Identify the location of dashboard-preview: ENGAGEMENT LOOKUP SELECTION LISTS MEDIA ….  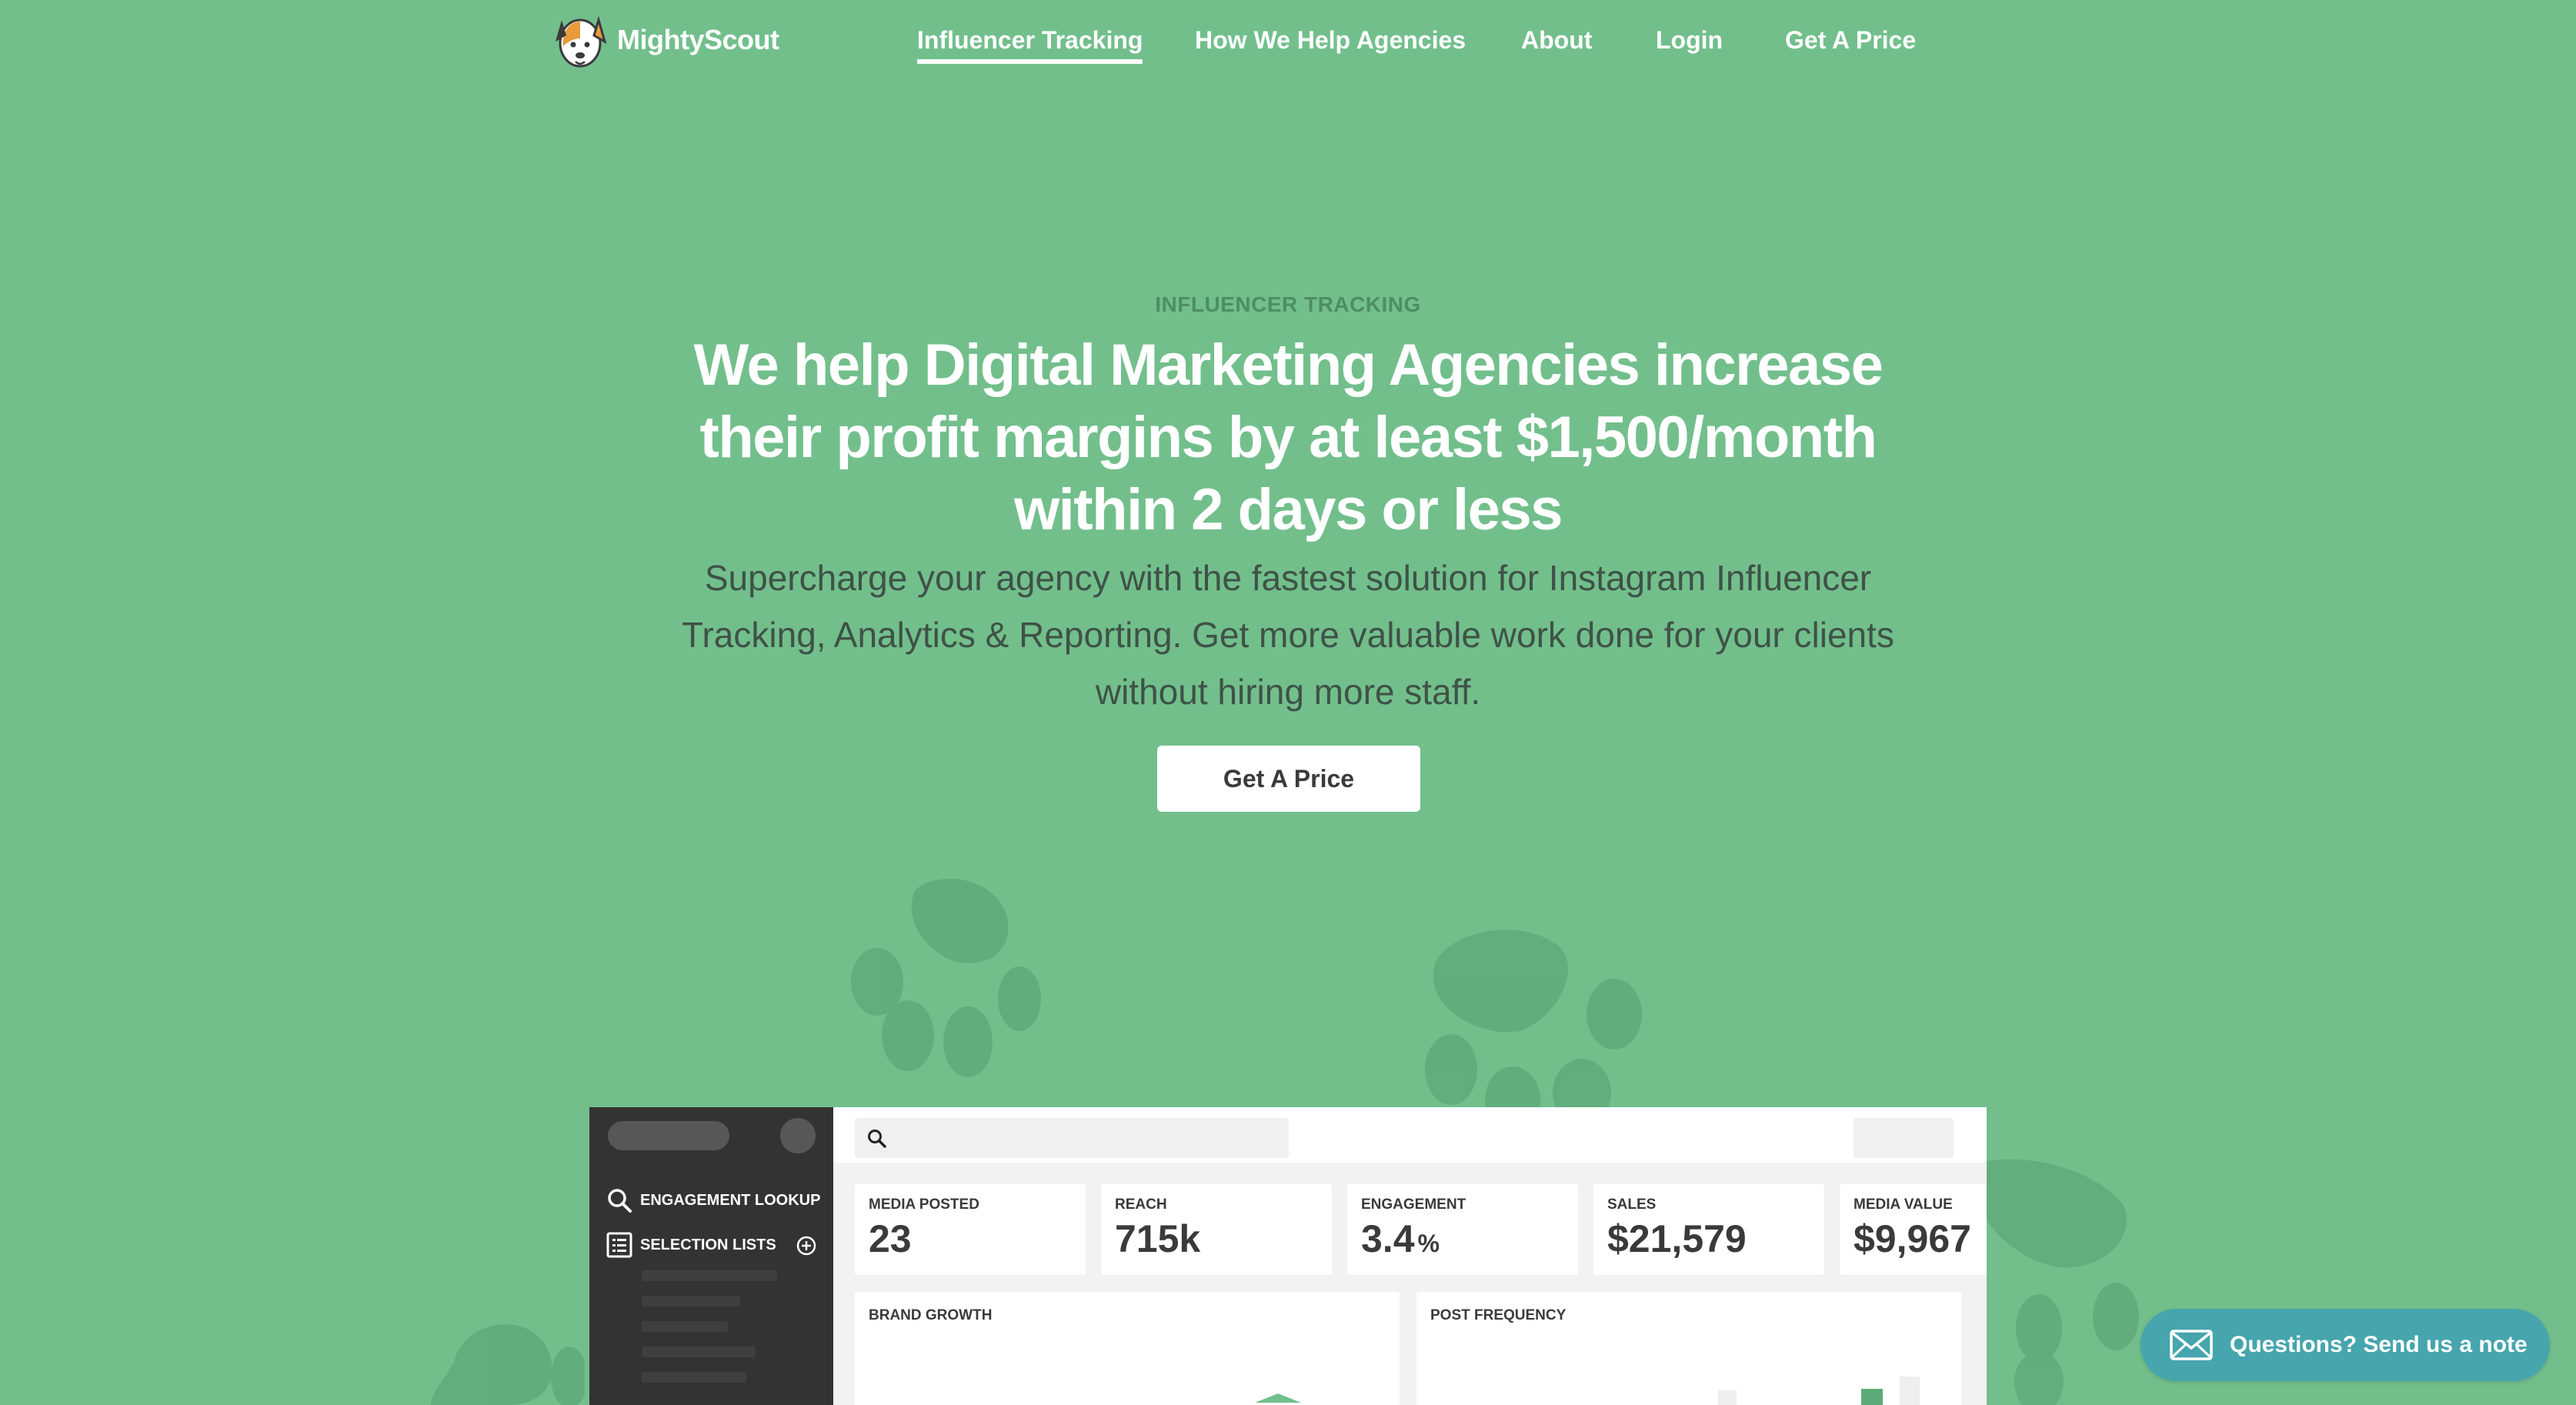
(1288, 1256).